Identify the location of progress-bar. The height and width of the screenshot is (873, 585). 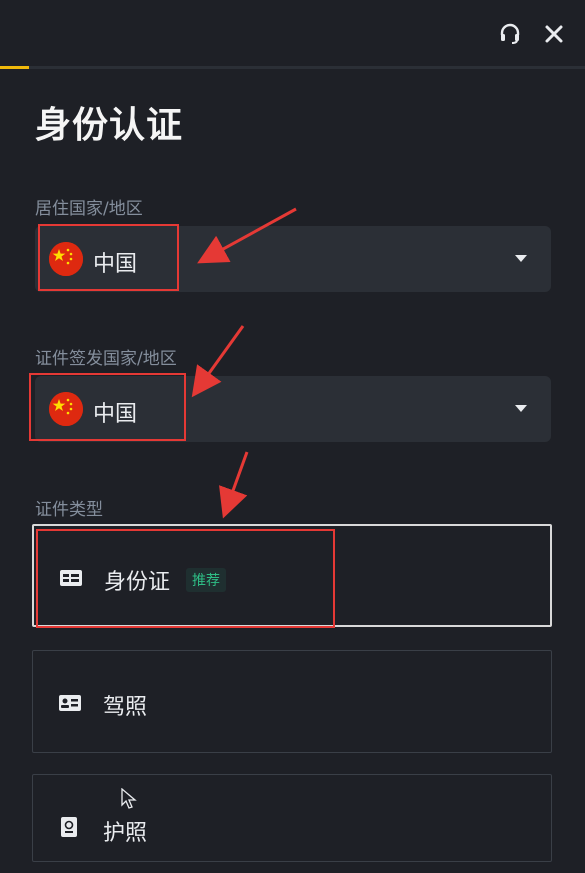
(292, 67).